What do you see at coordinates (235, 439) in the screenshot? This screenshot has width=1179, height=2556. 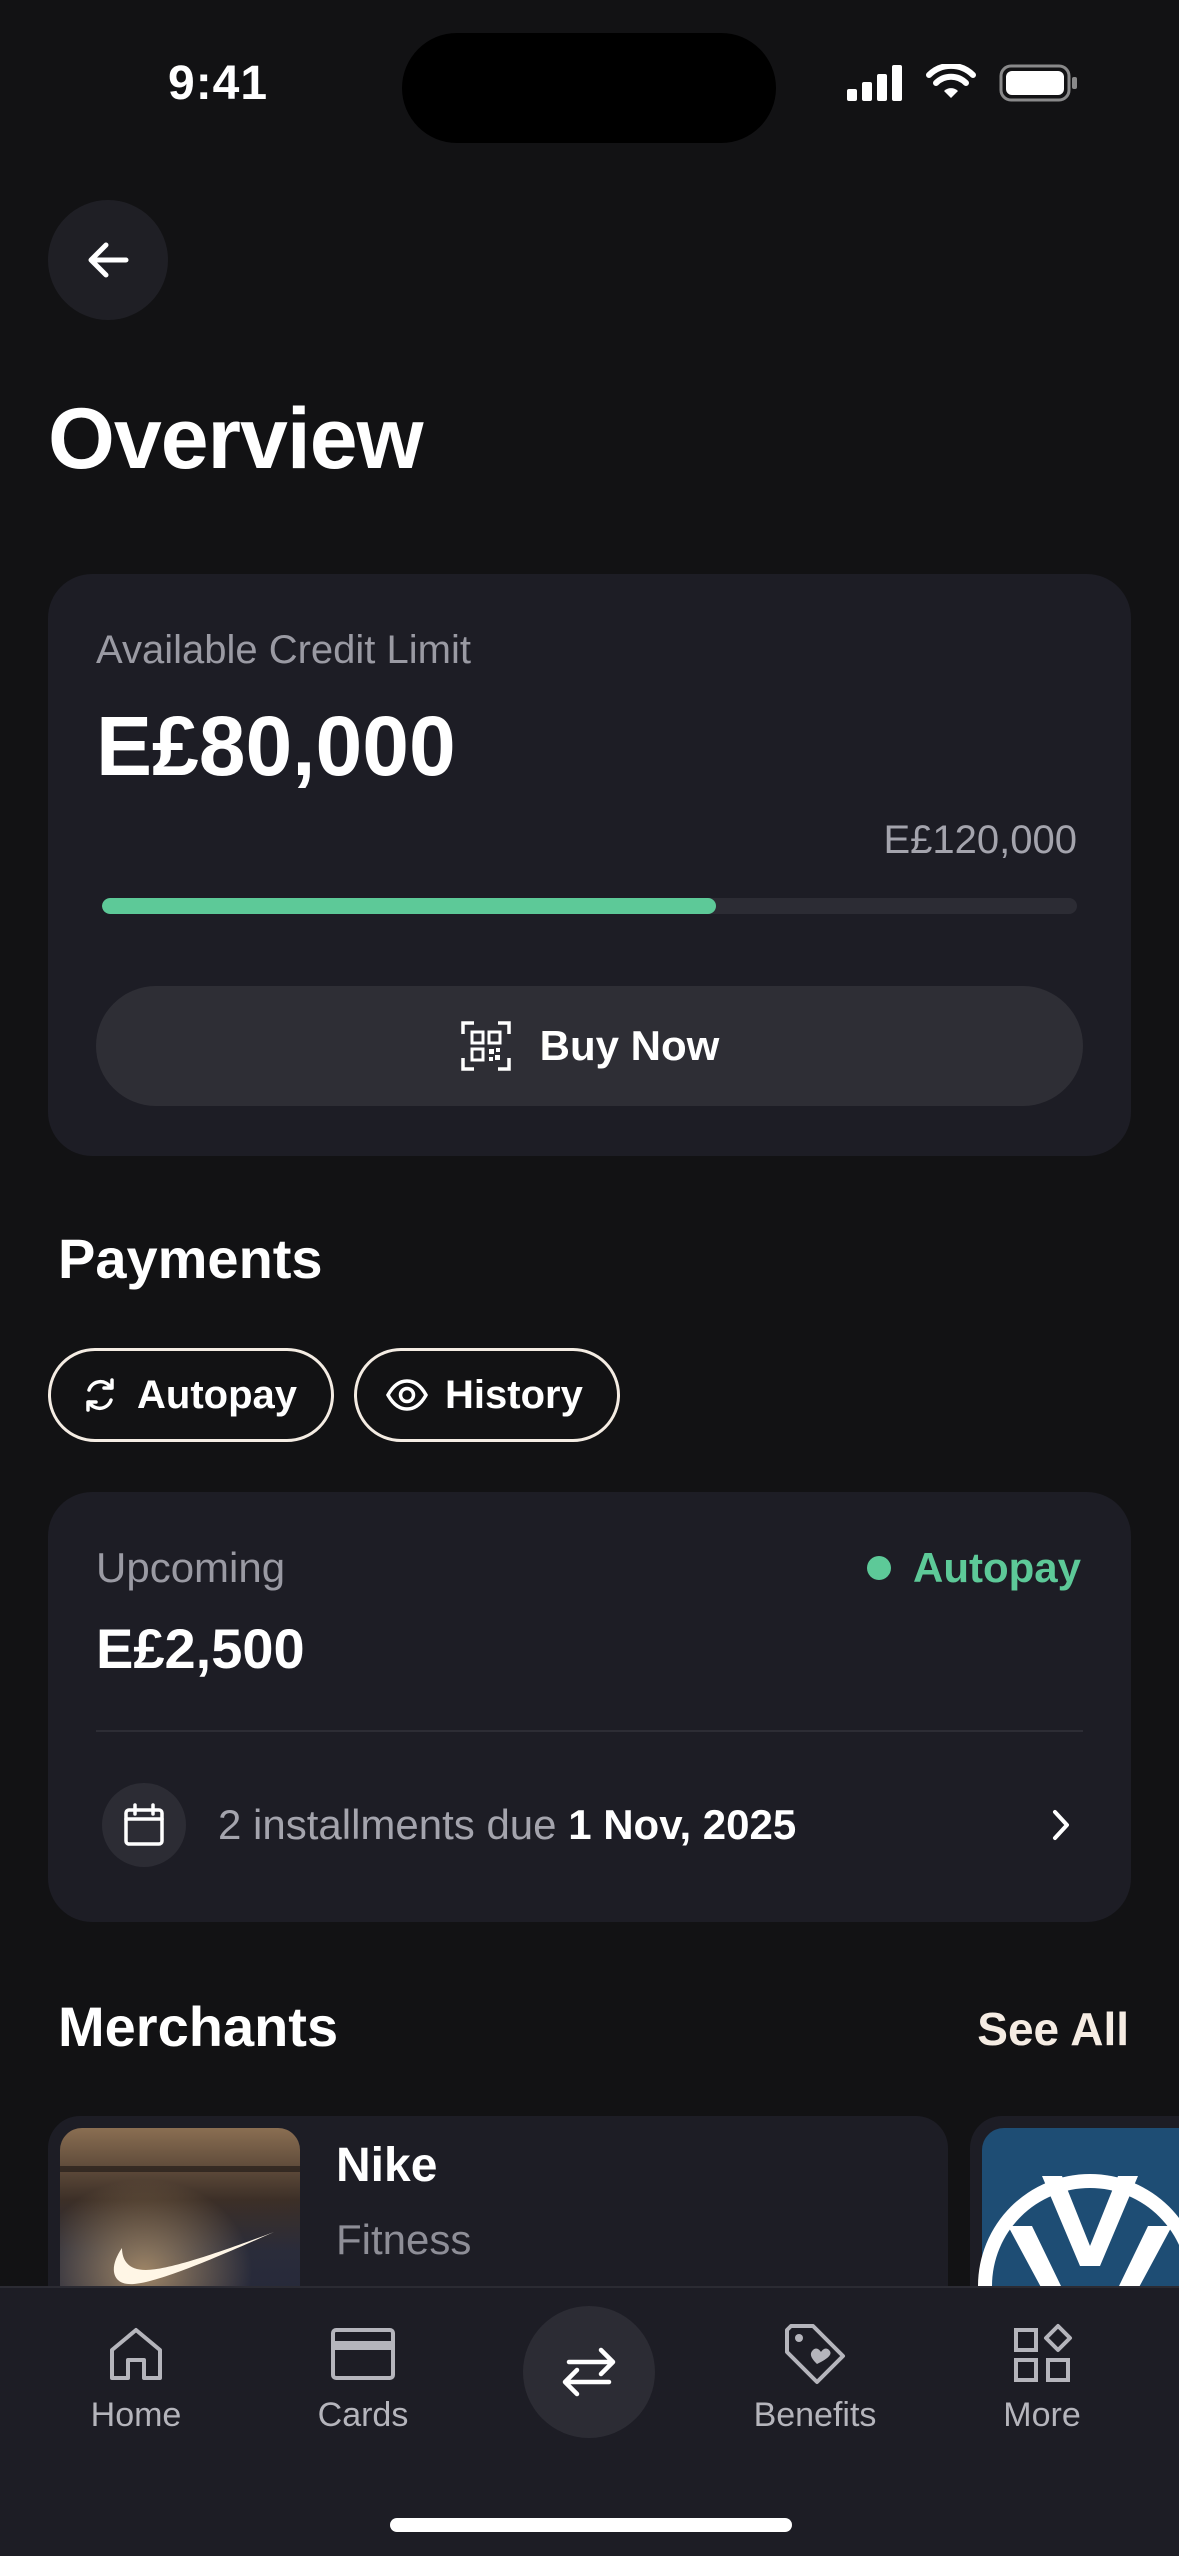 I see `page-title: Overview` at bounding box center [235, 439].